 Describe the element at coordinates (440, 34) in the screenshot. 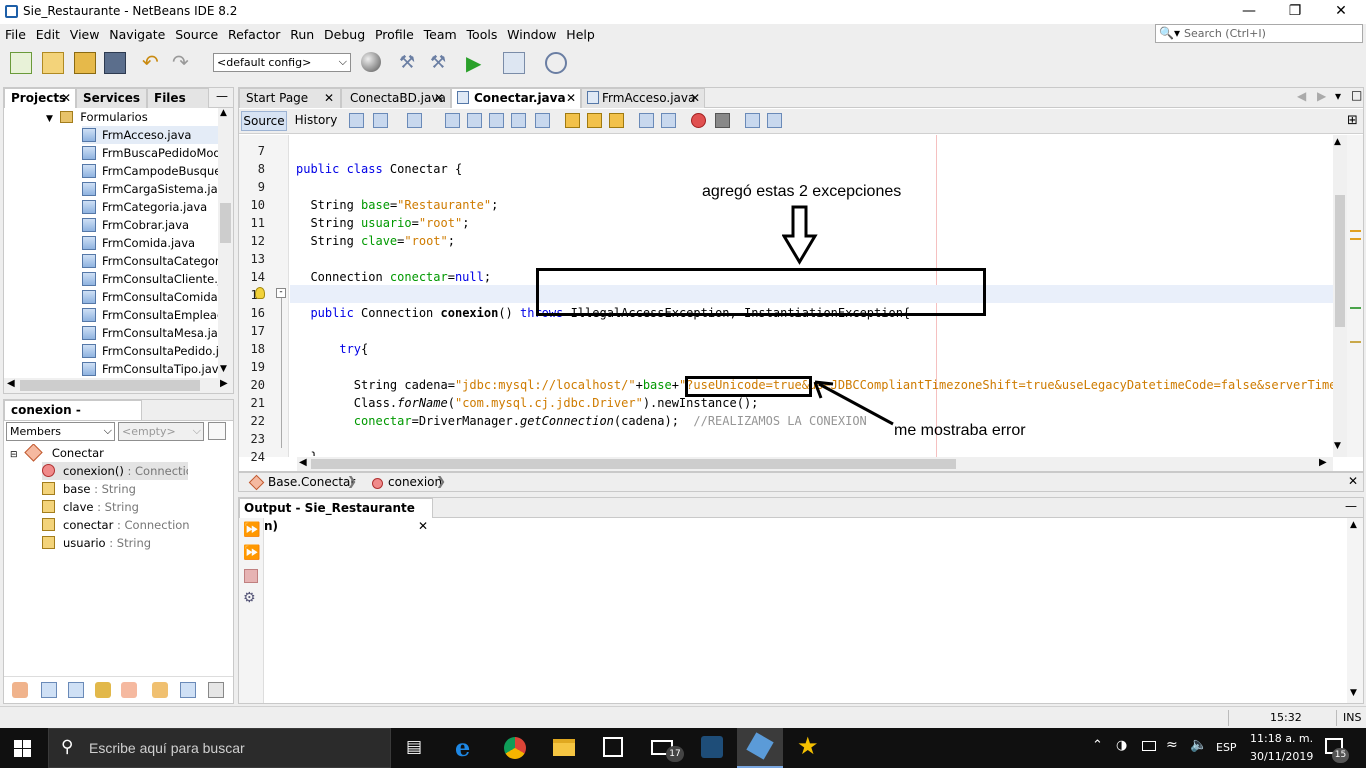

I see `menu-team: Team` at that location.